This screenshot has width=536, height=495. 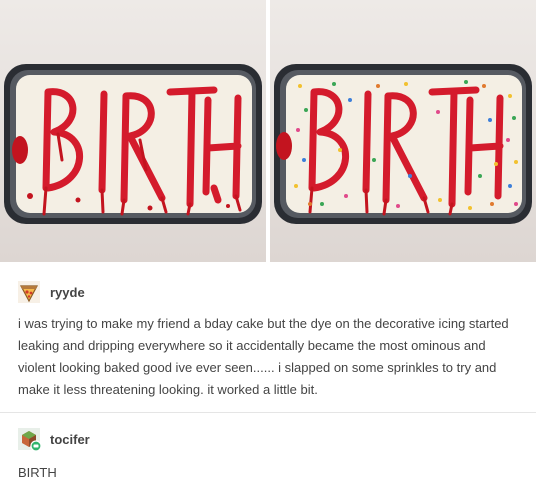 What do you see at coordinates (70, 439) in the screenshot?
I see `username: tocifer` at bounding box center [70, 439].